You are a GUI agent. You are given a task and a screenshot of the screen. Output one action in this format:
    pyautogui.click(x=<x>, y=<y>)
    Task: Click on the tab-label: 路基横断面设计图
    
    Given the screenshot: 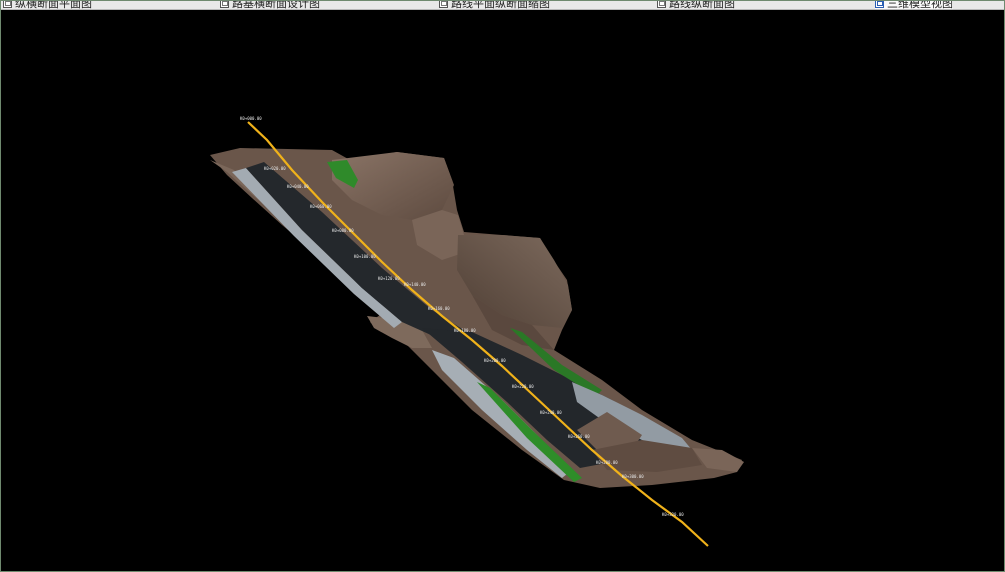 What is the action you would take?
    pyautogui.click(x=276, y=5)
    